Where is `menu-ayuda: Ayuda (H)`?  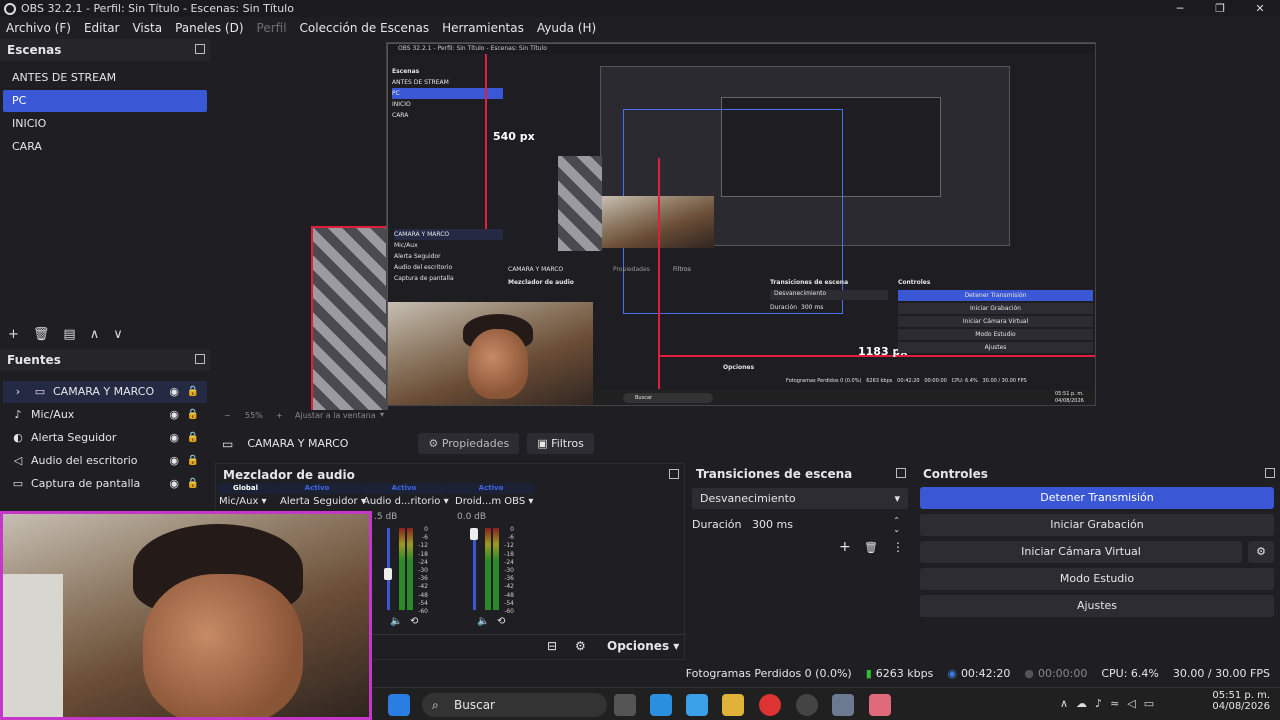 menu-ayuda: Ayuda (H) is located at coordinates (566, 28).